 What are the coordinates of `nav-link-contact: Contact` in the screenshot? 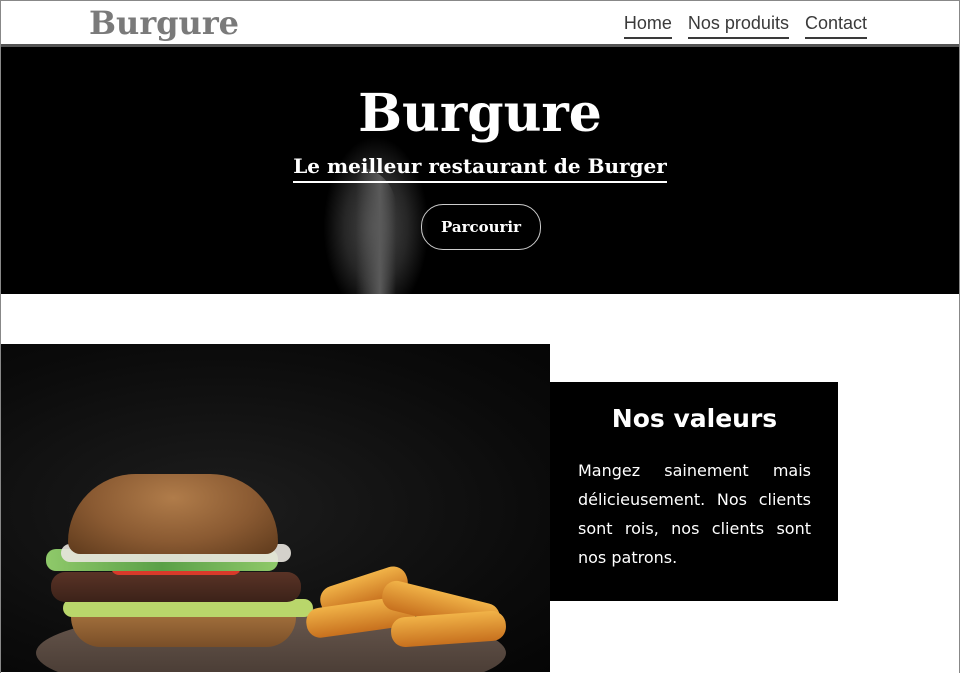 It's located at (835, 25).